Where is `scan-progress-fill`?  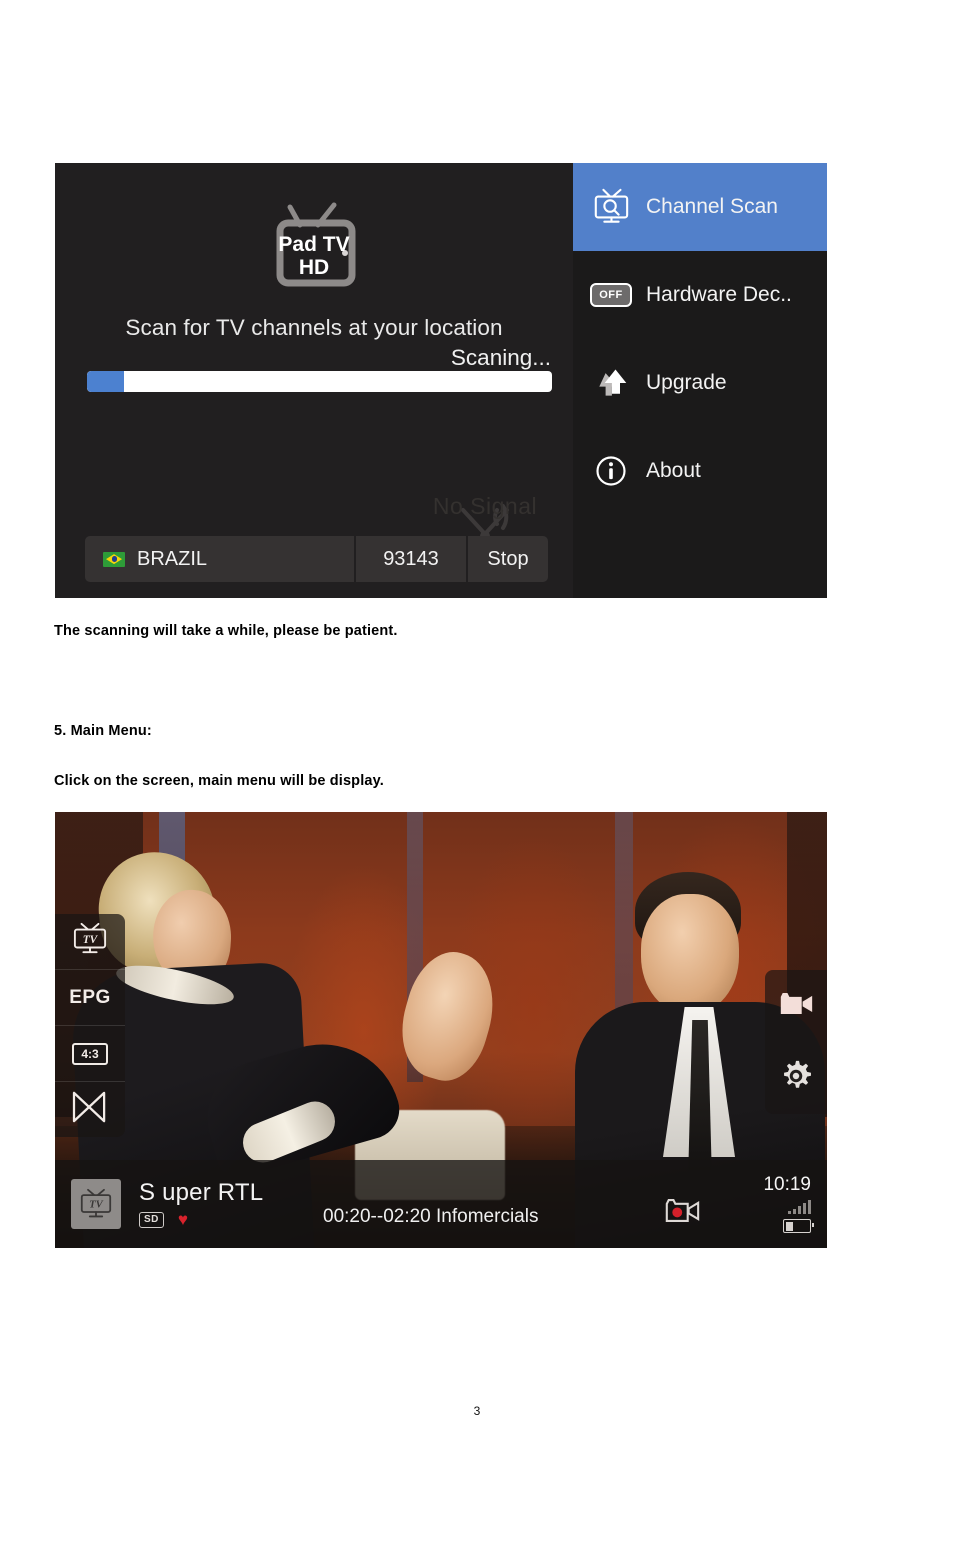
scan-progress-fill is located at coordinates (106, 381).